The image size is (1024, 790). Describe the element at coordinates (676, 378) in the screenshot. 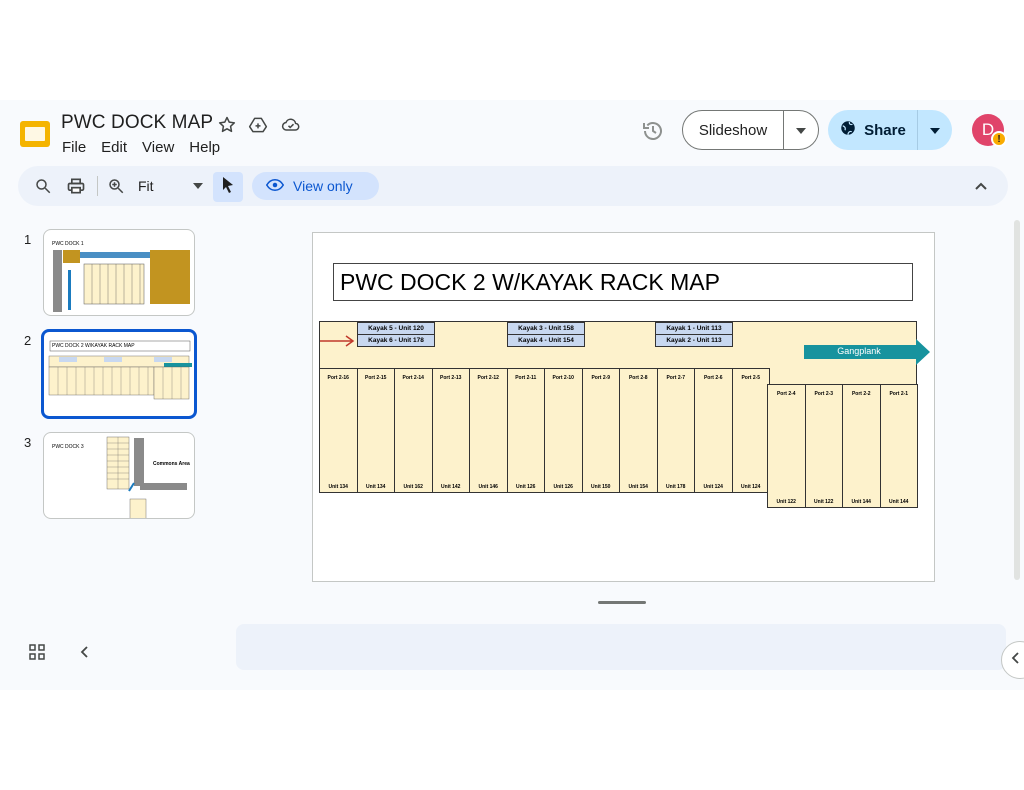

I see `slip-port-label: Port 2-7` at that location.